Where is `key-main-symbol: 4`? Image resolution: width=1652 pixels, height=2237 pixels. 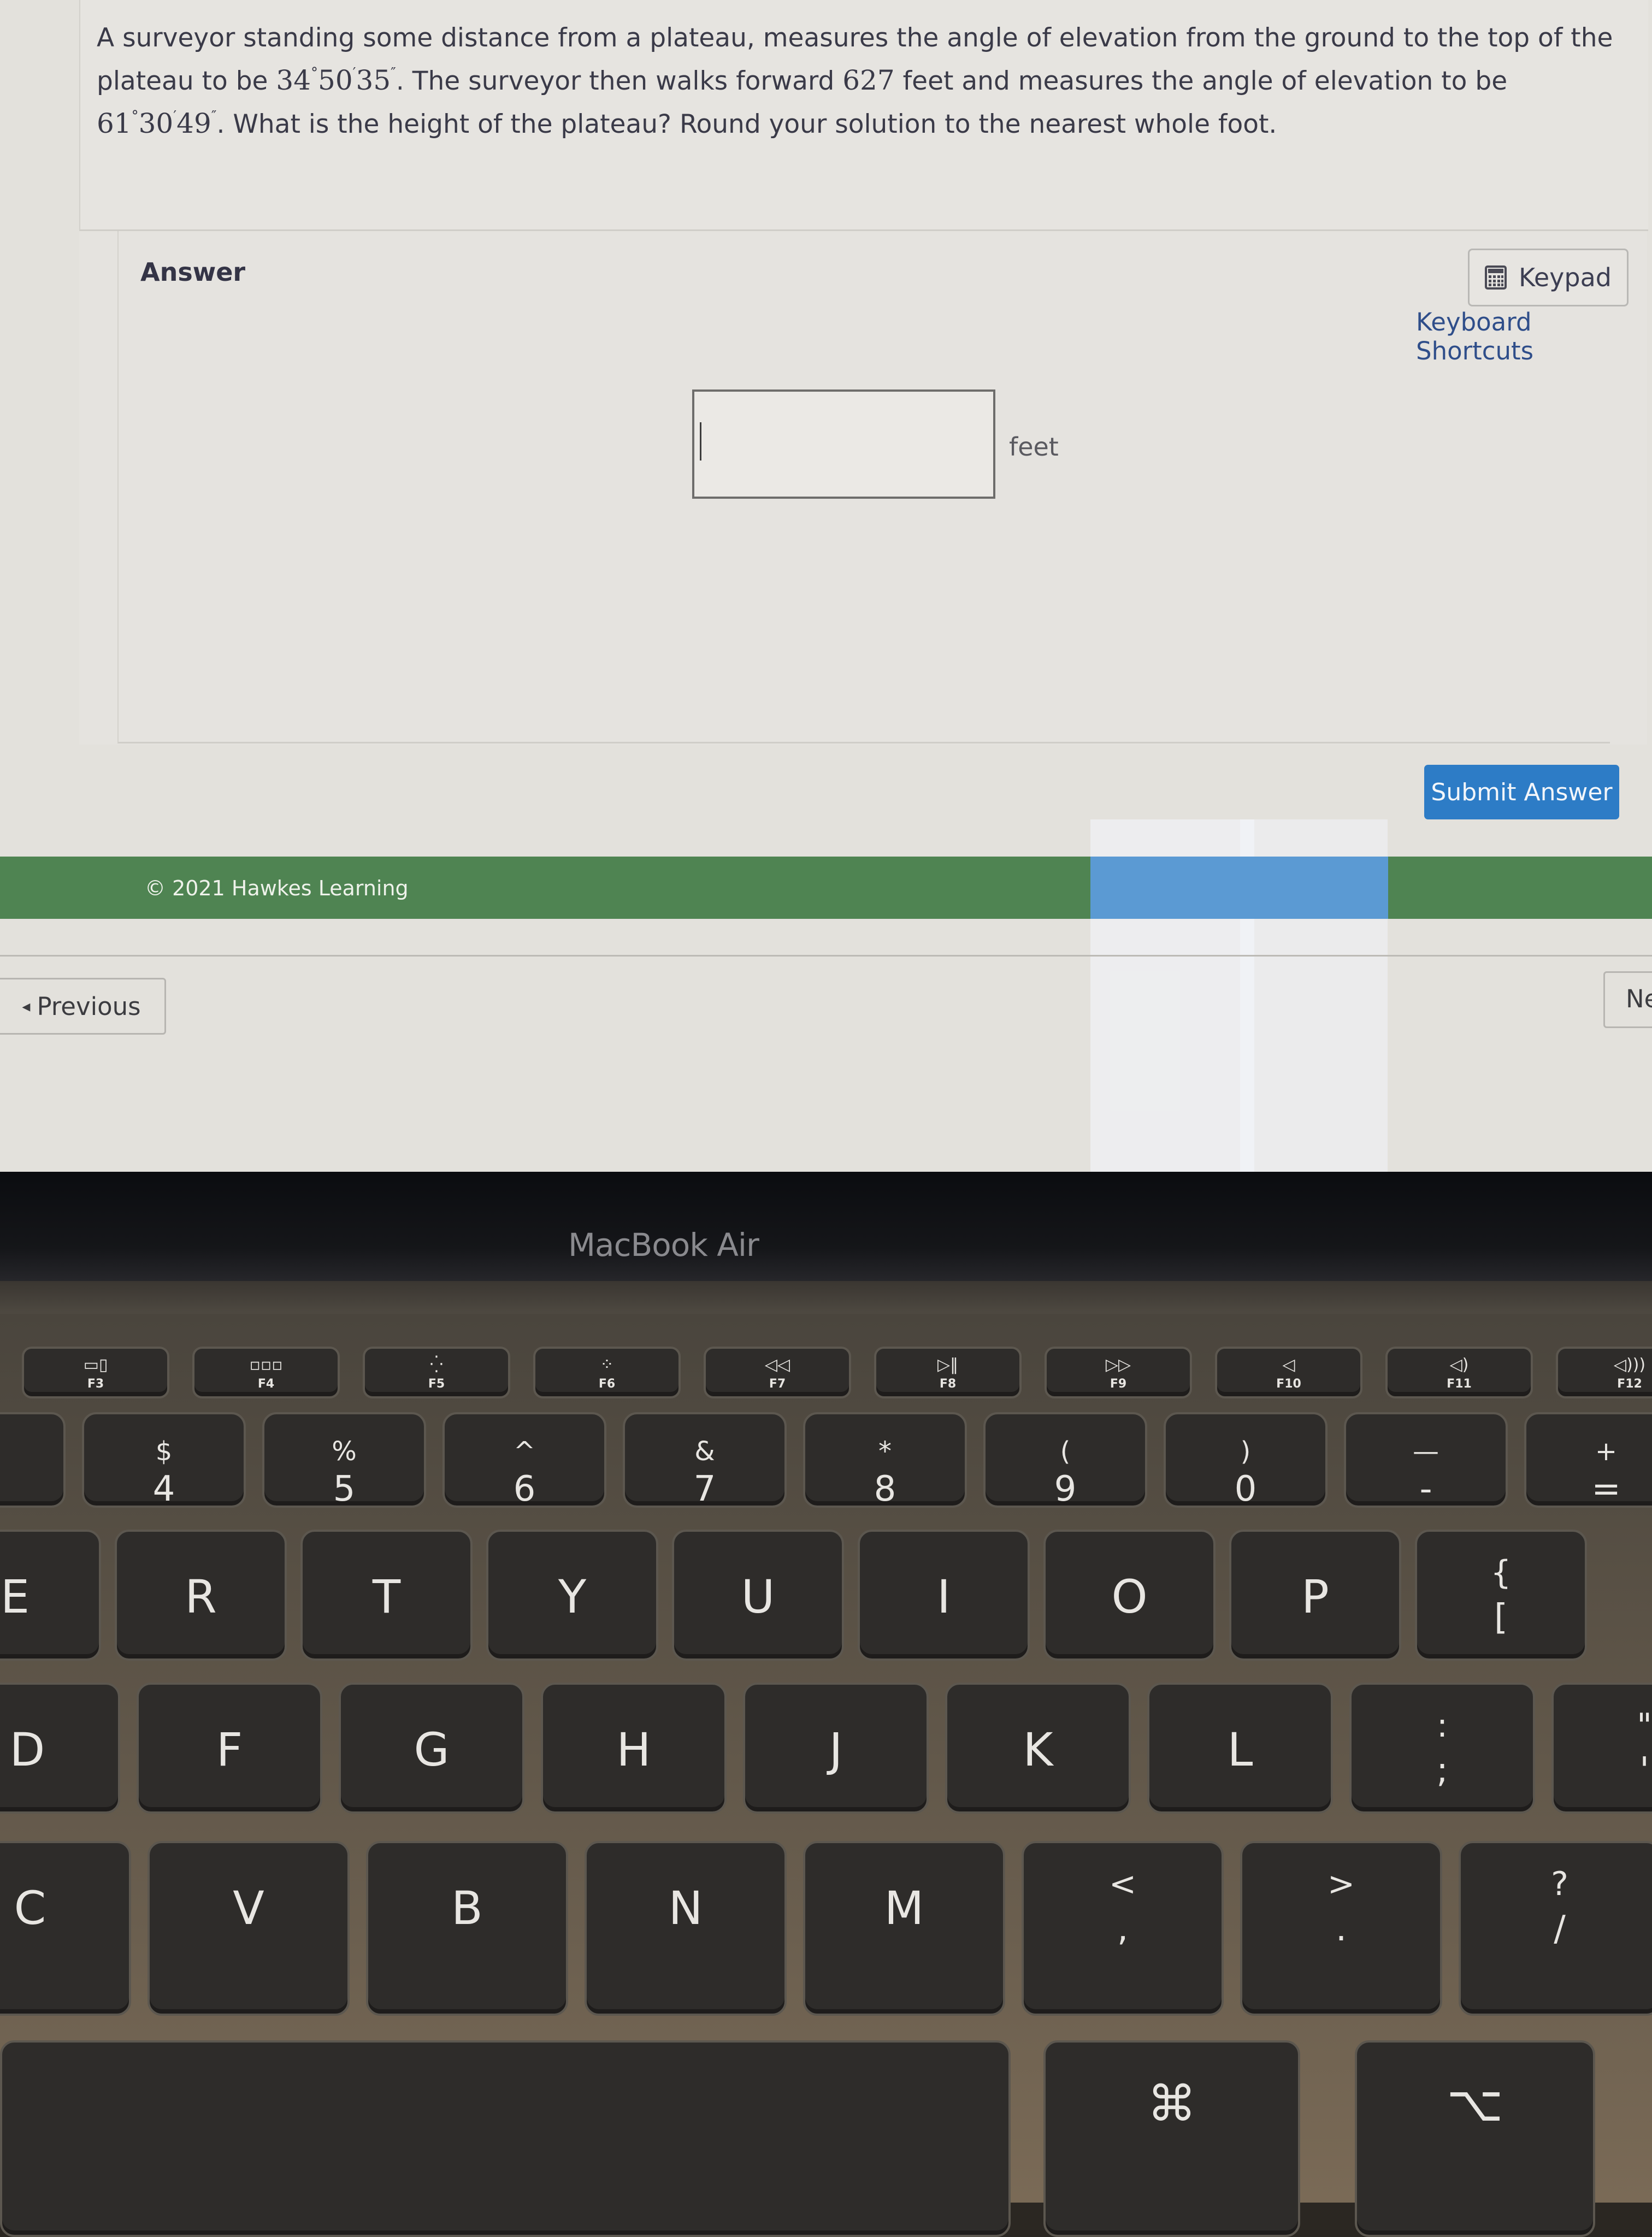 key-main-symbol: 4 is located at coordinates (163, 1489).